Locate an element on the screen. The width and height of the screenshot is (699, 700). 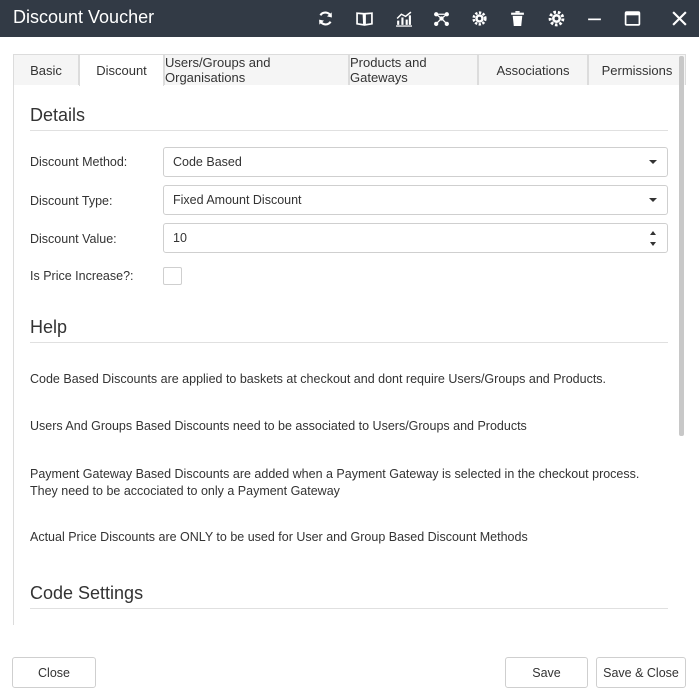
chart-icon is located at coordinates (403, 18).